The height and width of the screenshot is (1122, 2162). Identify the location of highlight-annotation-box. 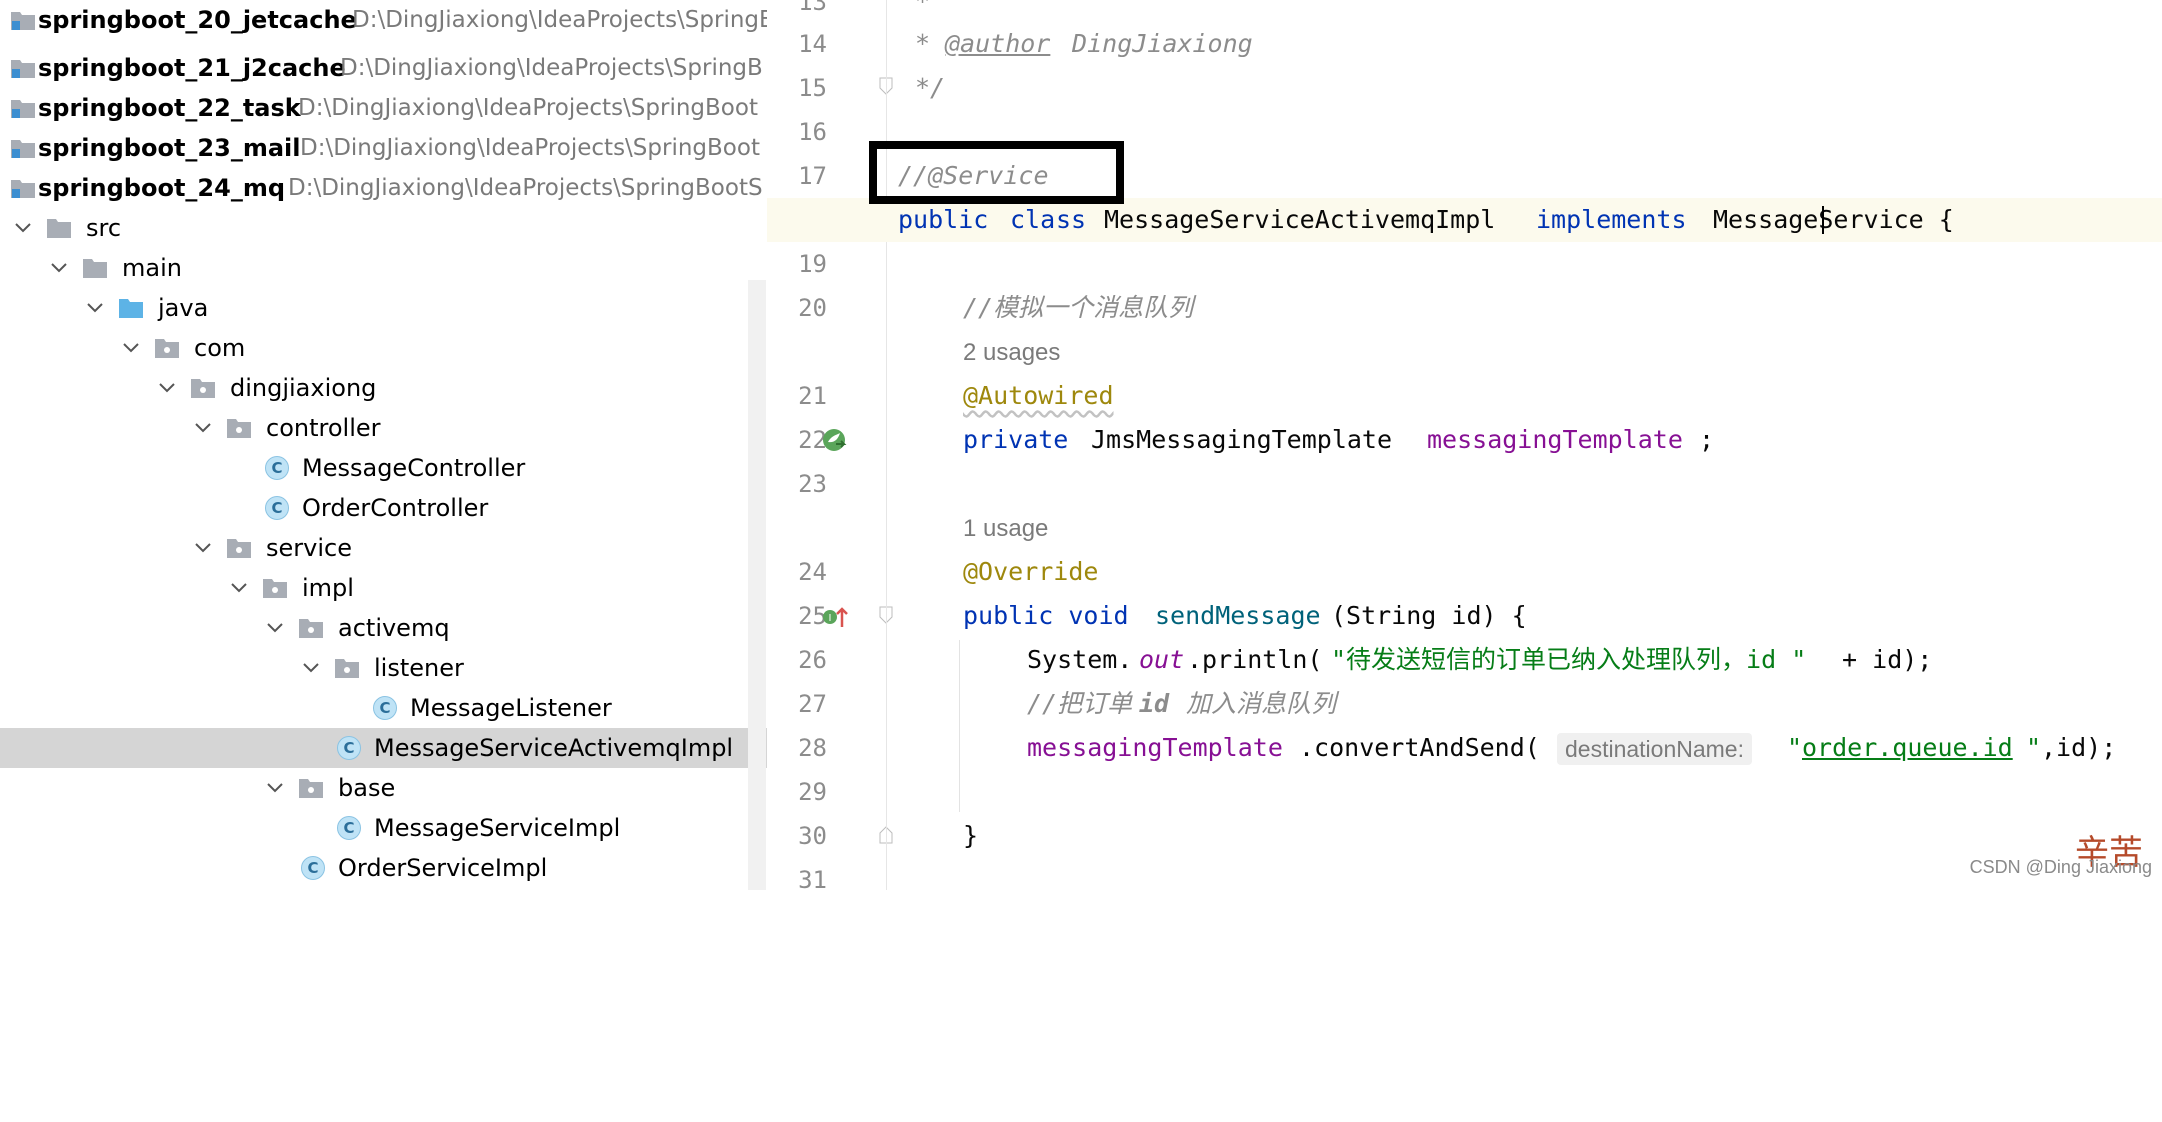
(996, 172).